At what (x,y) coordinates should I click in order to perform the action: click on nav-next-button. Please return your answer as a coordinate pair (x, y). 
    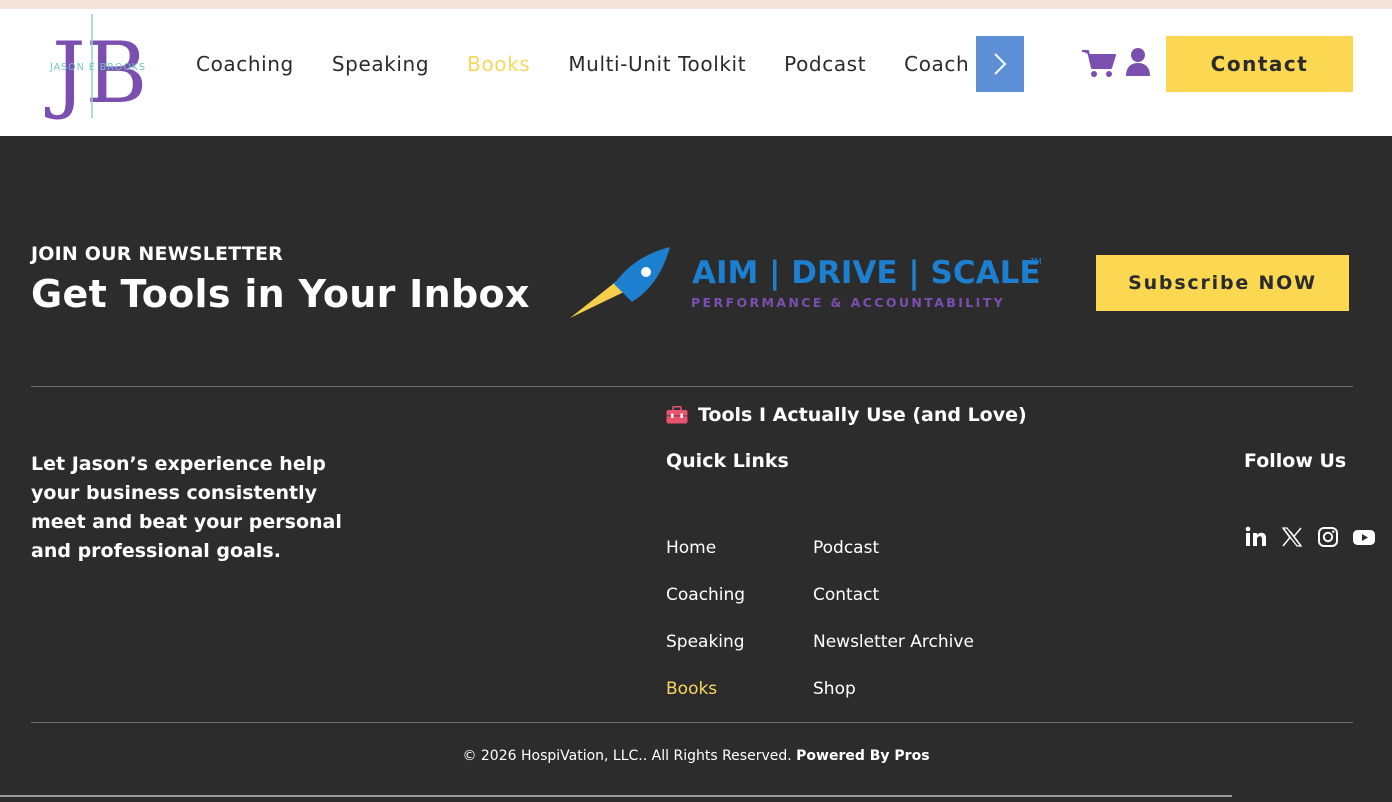
    Looking at the image, I should click on (1000, 64).